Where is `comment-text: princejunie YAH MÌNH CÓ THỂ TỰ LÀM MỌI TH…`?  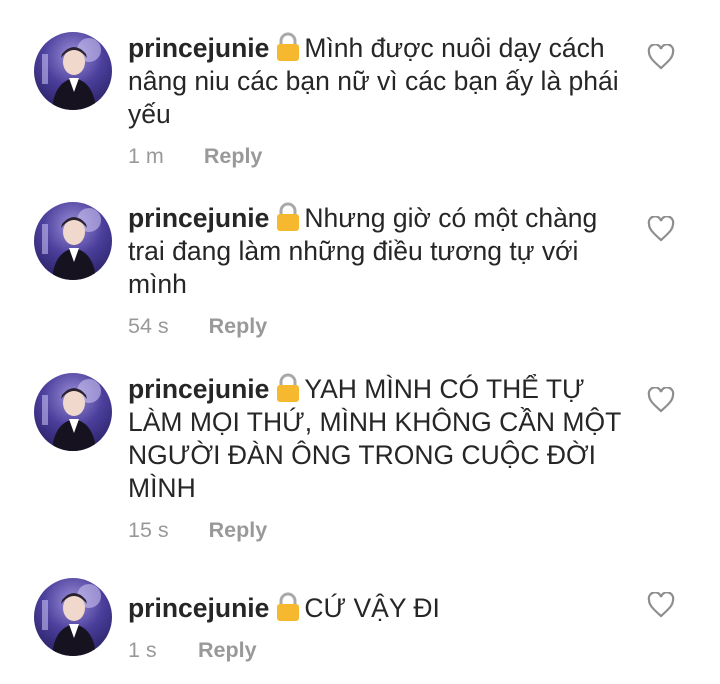 comment-text: princejunie YAH MÌNH CÓ THỂ TỰ LÀM MỌI TH… is located at coordinates (383, 439).